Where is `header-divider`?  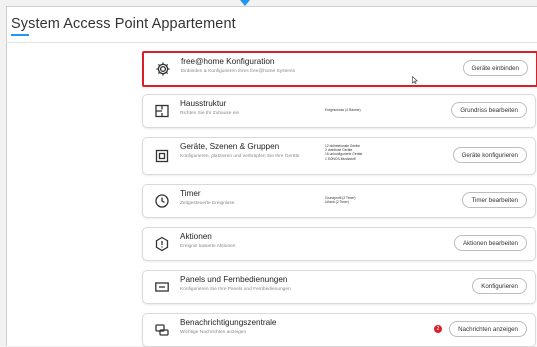 header-divider is located at coordinates (271, 42).